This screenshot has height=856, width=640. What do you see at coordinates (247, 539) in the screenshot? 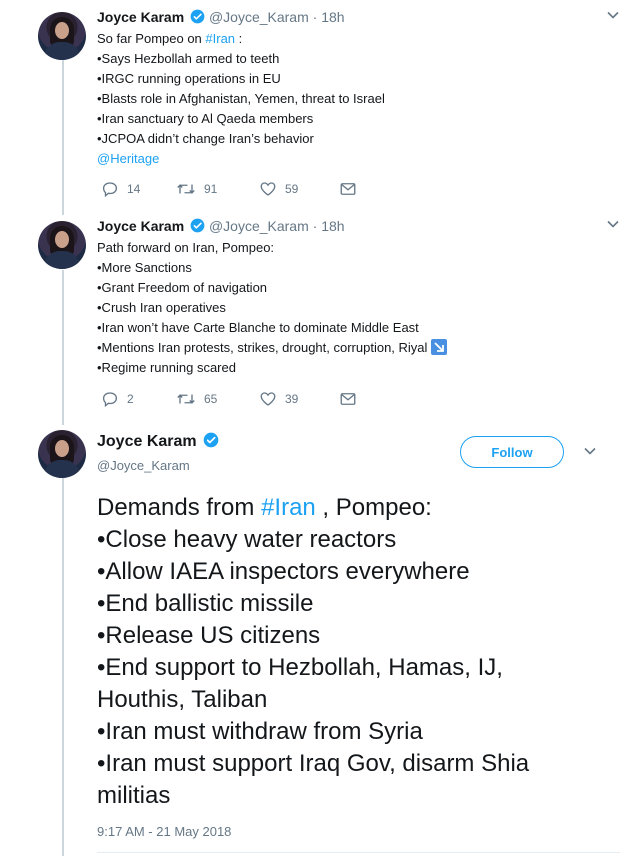
I see `tweet-line: •Close heavy water reactors` at bounding box center [247, 539].